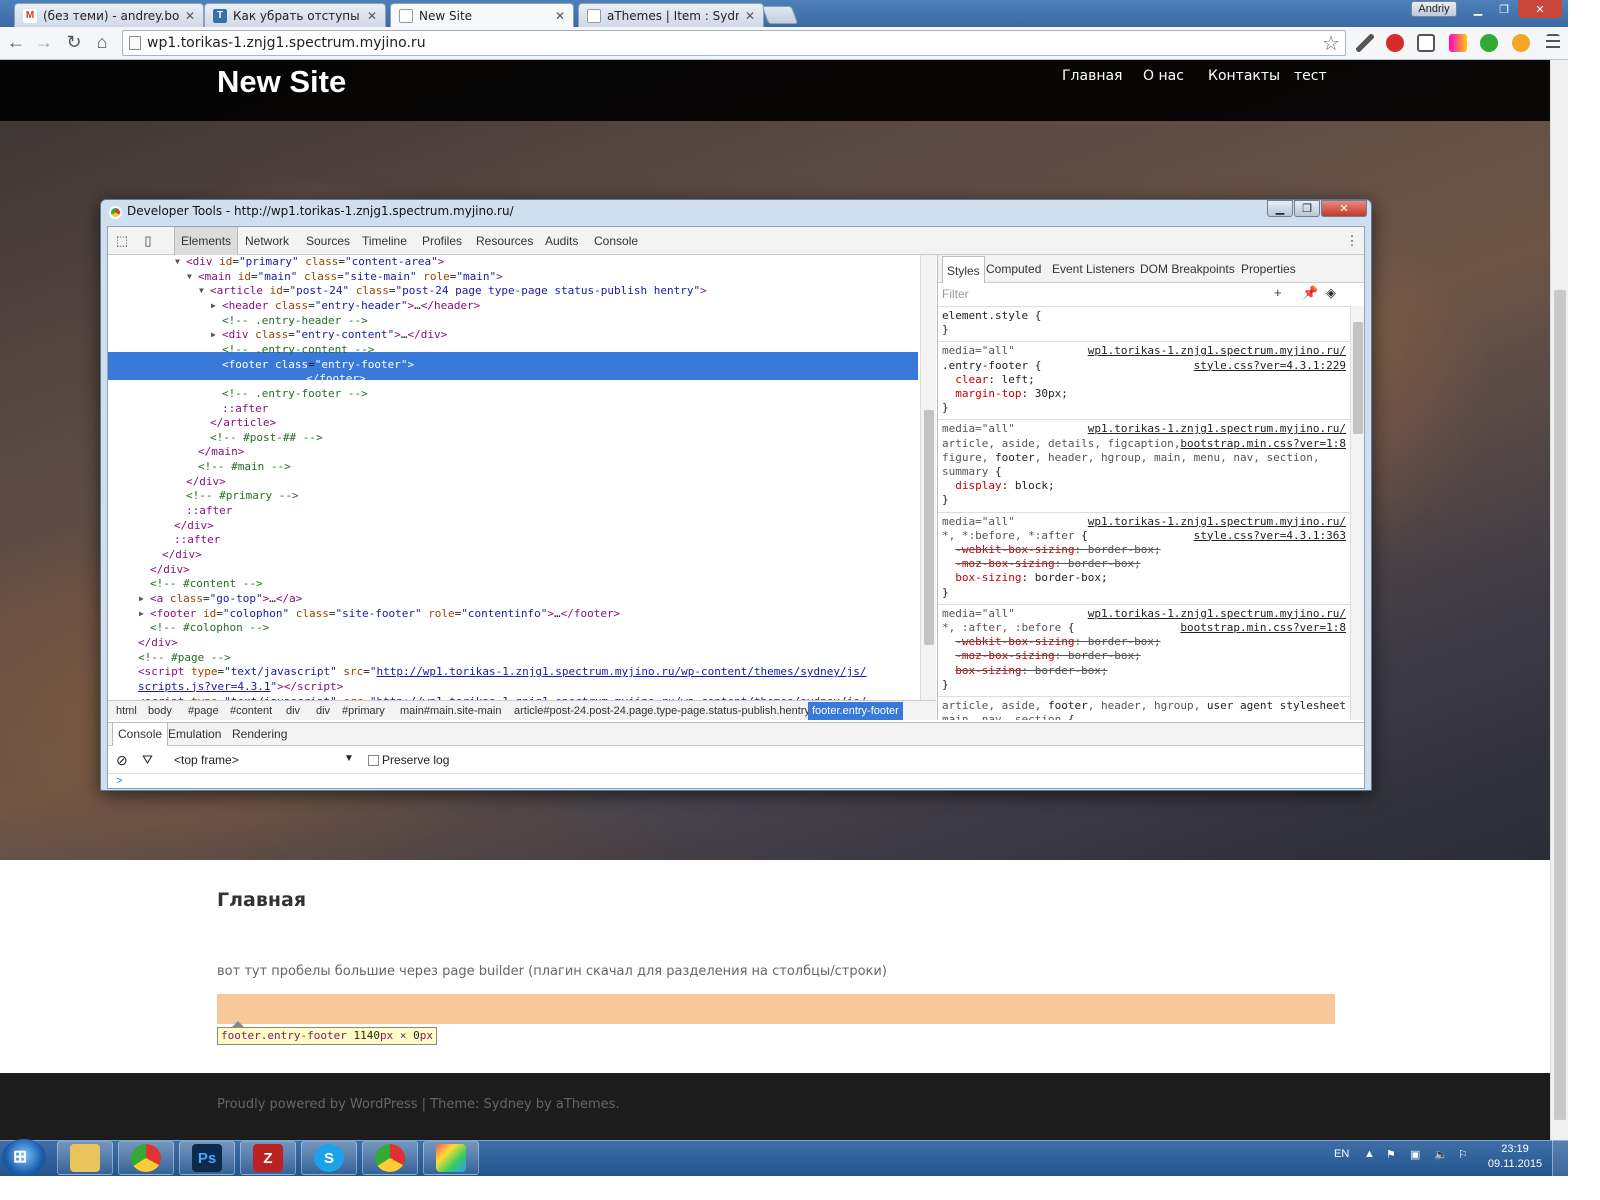 This screenshot has width=1600, height=1200. I want to click on minimize-button: ▁, so click(1478, 9).